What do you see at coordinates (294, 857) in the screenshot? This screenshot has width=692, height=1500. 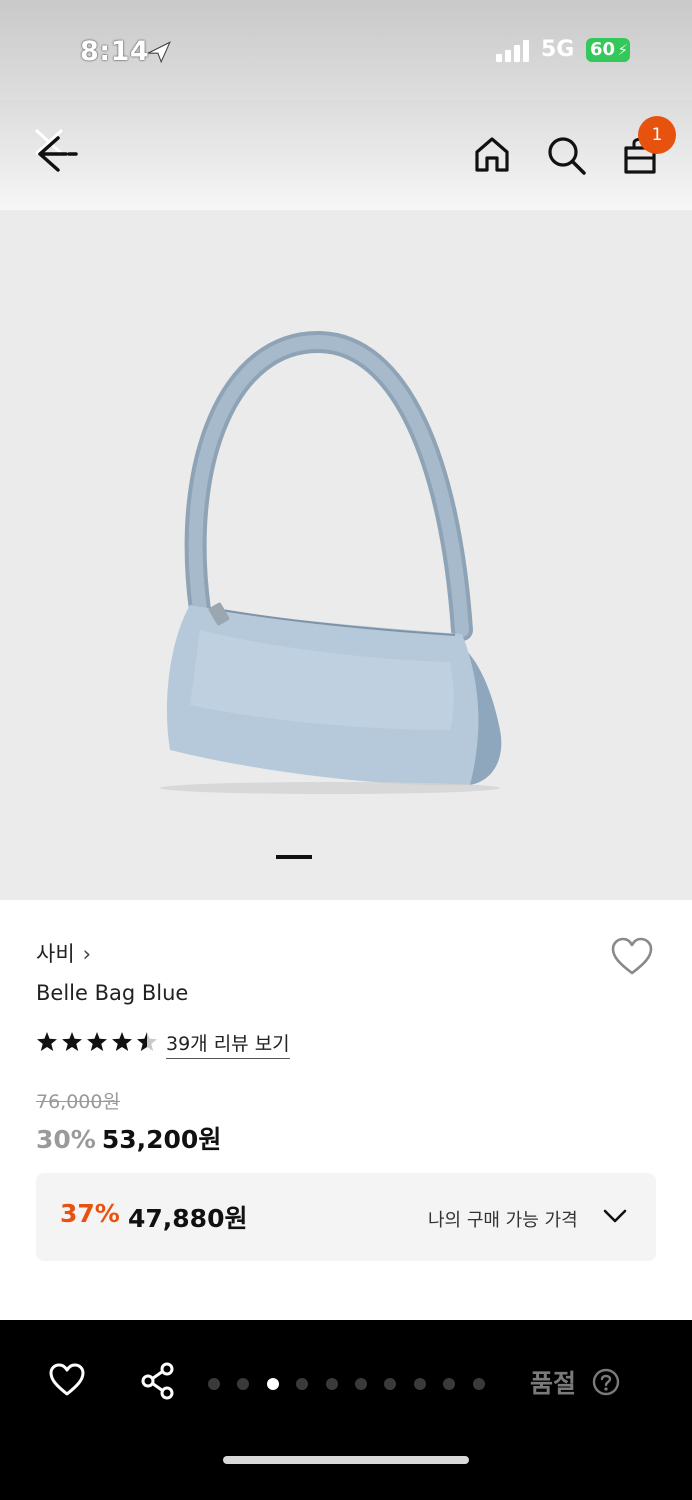 I see `carousel-indicator` at bounding box center [294, 857].